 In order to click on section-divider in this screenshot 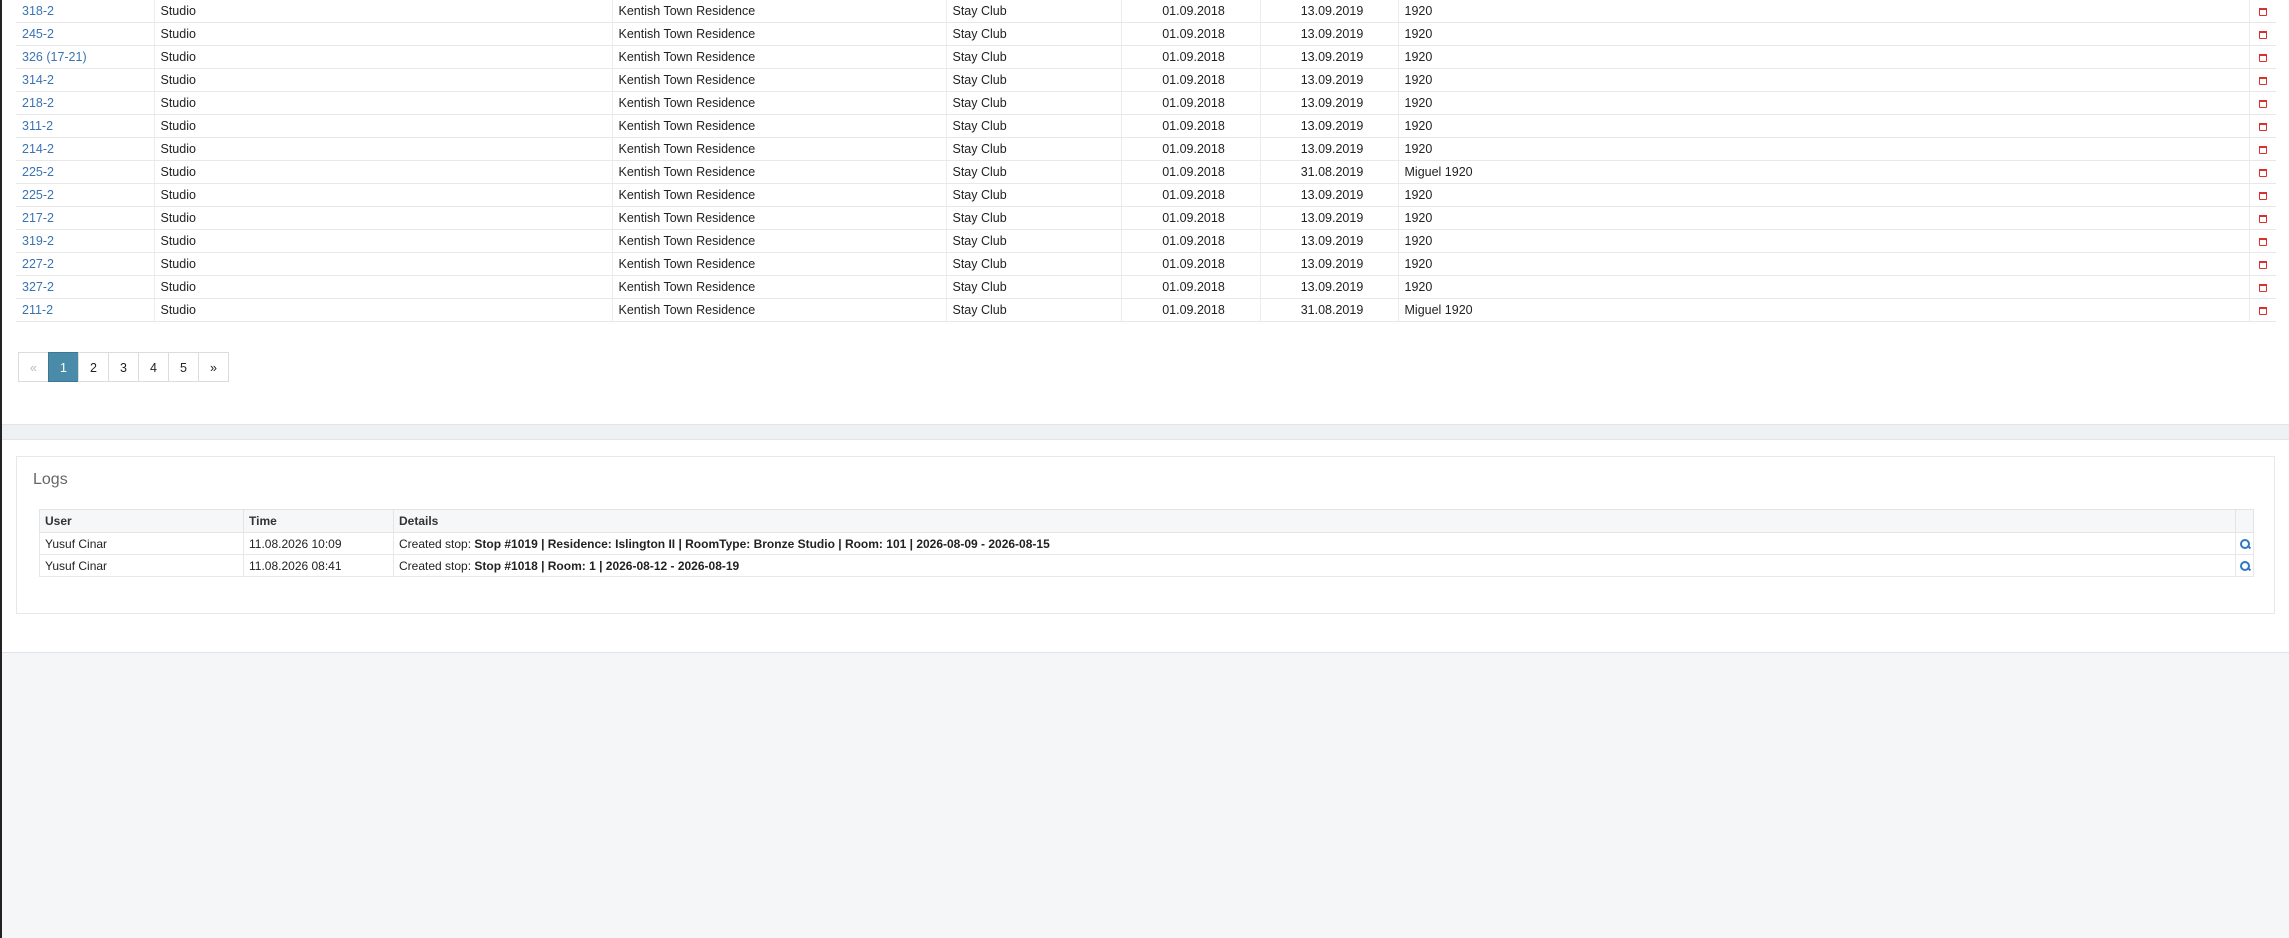, I will do `click(1145, 432)`.